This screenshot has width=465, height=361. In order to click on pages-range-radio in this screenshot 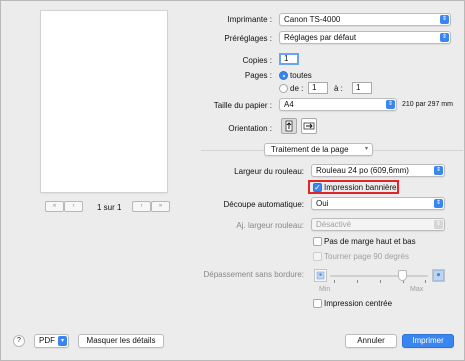, I will do `click(283, 88)`.